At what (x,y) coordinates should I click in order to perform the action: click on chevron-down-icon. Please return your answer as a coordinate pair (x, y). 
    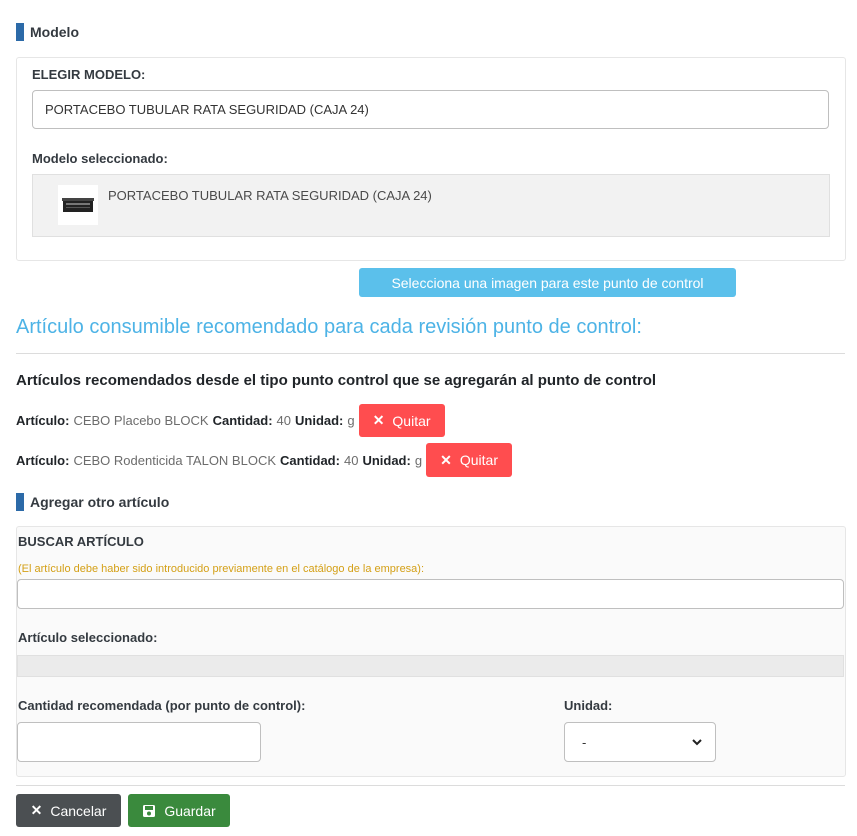
    Looking at the image, I should click on (697, 742).